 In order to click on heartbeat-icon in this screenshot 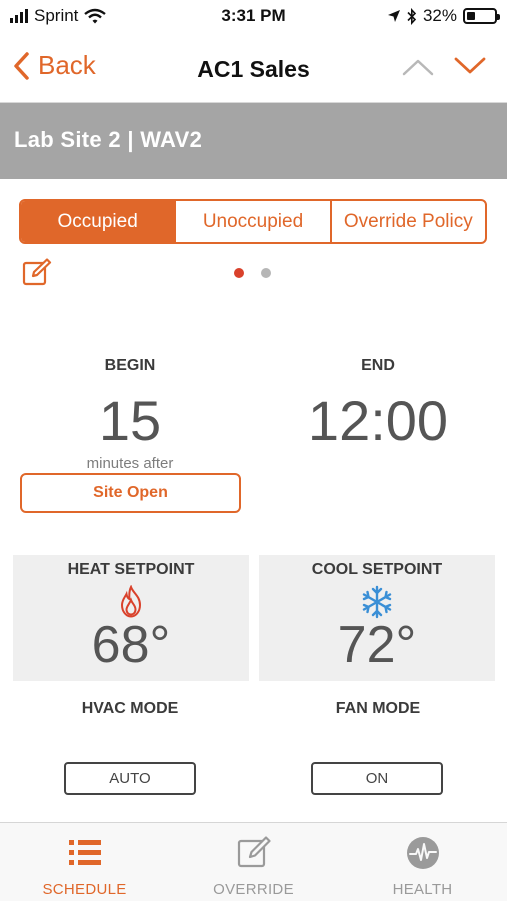, I will do `click(422, 853)`.